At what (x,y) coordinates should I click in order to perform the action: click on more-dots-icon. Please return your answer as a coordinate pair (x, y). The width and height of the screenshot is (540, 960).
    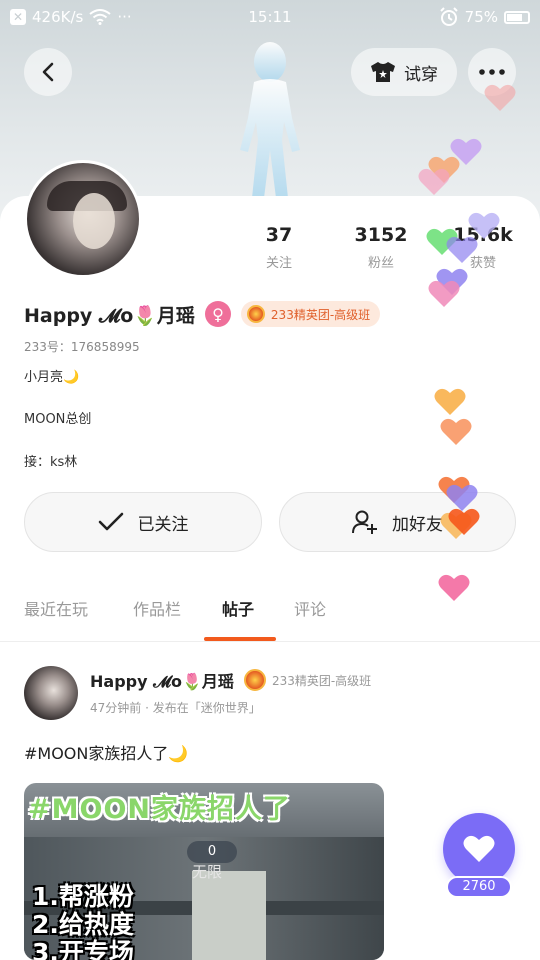
    Looking at the image, I should click on (492, 72).